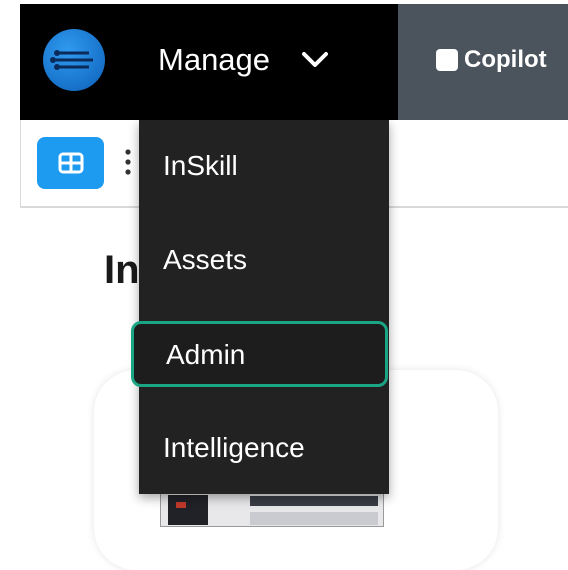 The image size is (568, 570). What do you see at coordinates (74, 60) in the screenshot?
I see `logo-icon` at bounding box center [74, 60].